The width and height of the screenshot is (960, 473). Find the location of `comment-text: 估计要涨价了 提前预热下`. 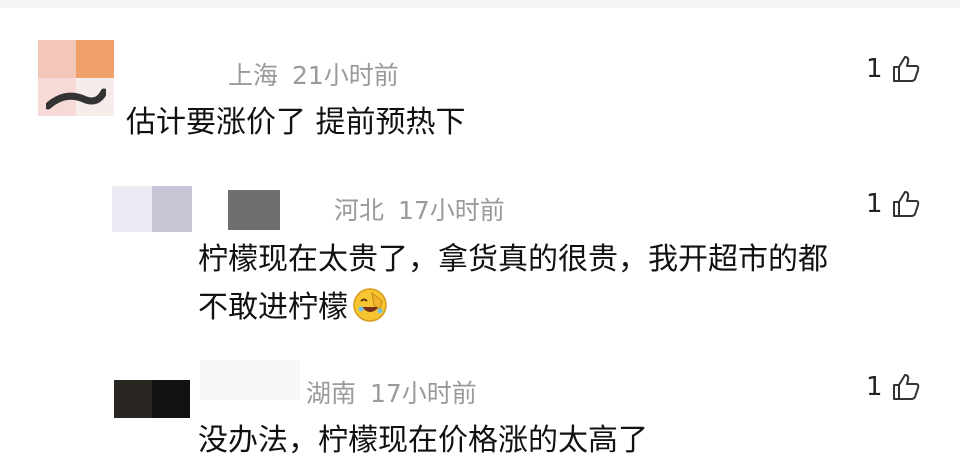

comment-text: 估计要涨价了 提前预热下 is located at coordinates (296, 123).